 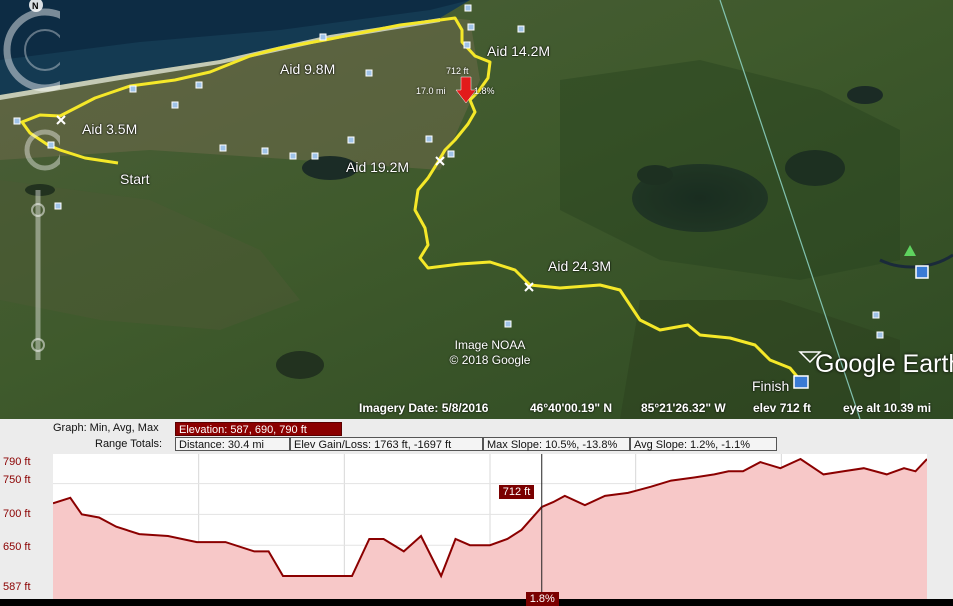 What do you see at coordinates (542, 599) in the screenshot?
I see `cursor-slope-tag: 1.8%` at bounding box center [542, 599].